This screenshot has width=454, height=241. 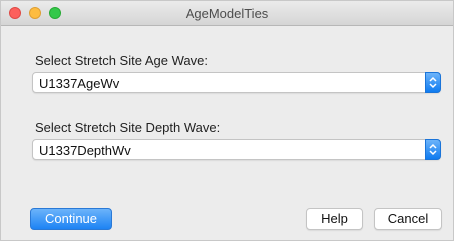 I want to click on depth-wave-value: U1337DepthWv, so click(x=85, y=150).